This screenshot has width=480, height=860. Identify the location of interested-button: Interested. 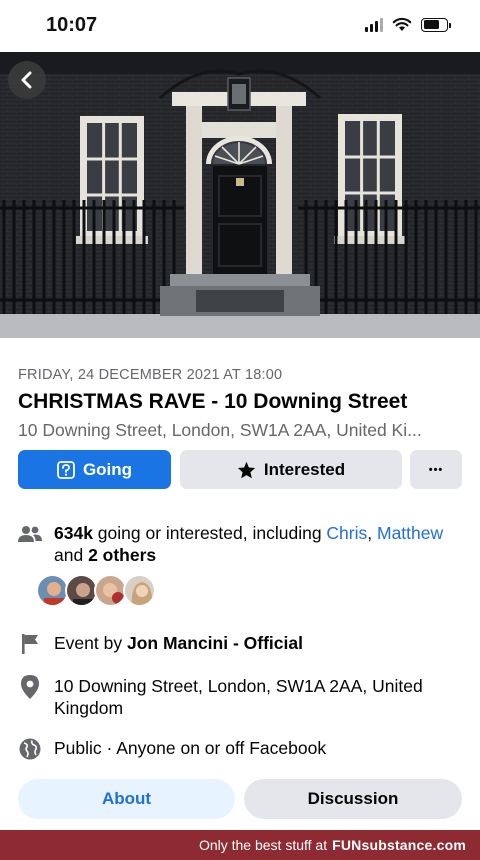
(291, 469).